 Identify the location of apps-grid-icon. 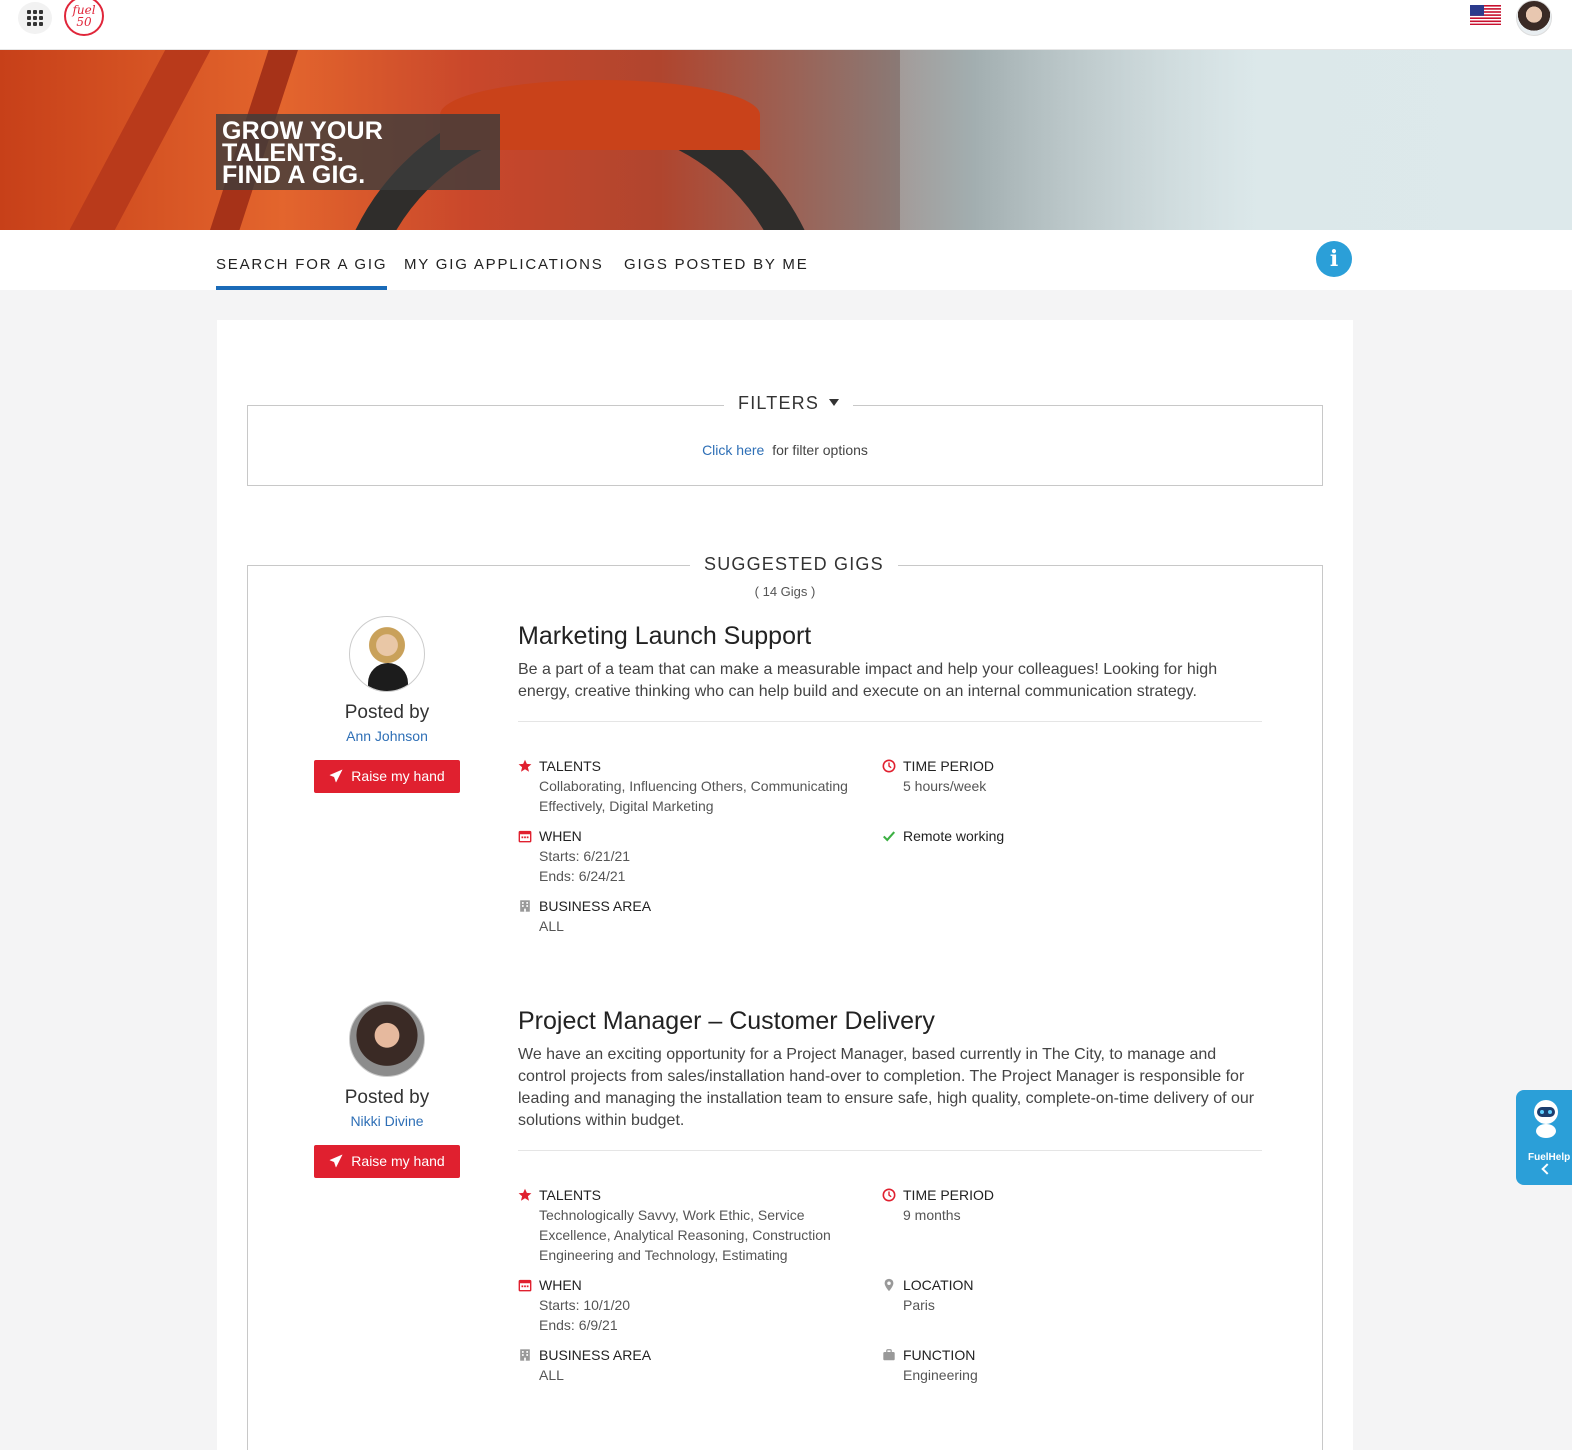
(35, 18).